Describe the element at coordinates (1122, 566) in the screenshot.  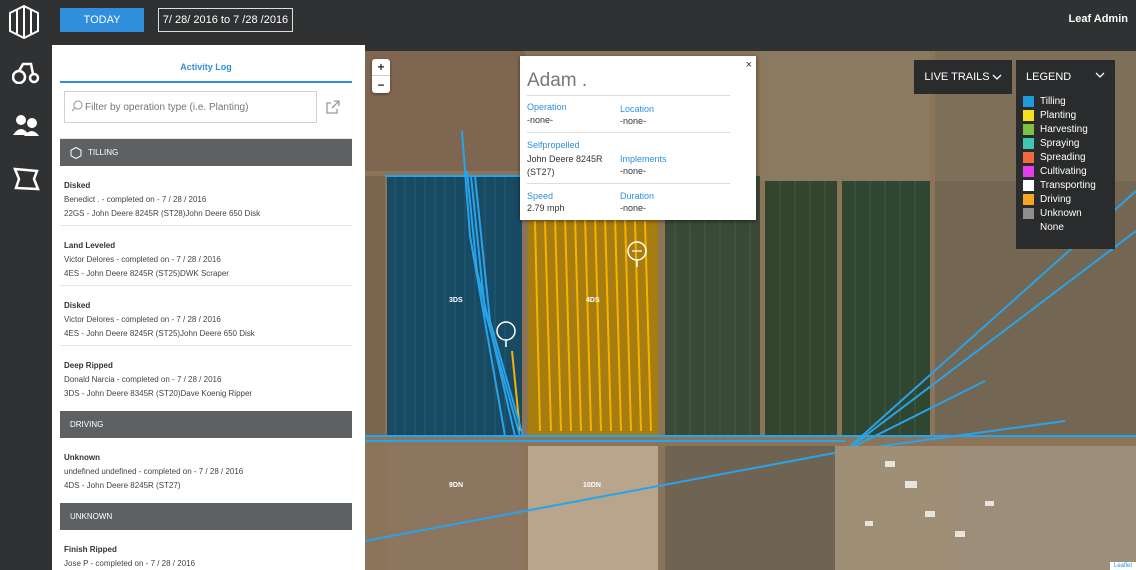
I see `leaflet-attribution: Leaflet` at that location.